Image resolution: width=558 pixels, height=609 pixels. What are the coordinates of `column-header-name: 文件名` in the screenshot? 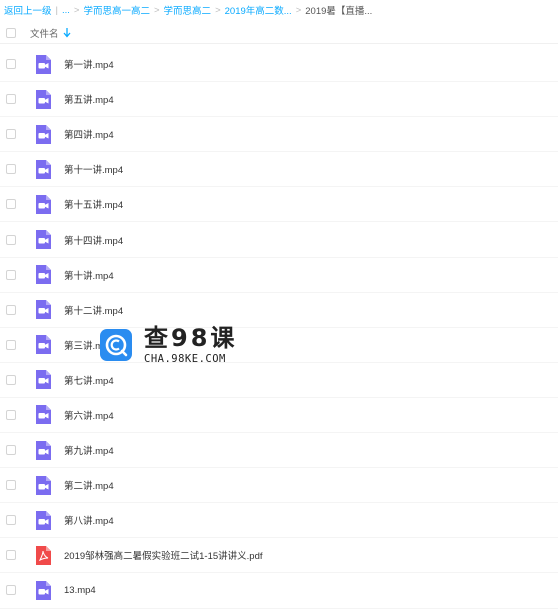 It's located at (50, 33).